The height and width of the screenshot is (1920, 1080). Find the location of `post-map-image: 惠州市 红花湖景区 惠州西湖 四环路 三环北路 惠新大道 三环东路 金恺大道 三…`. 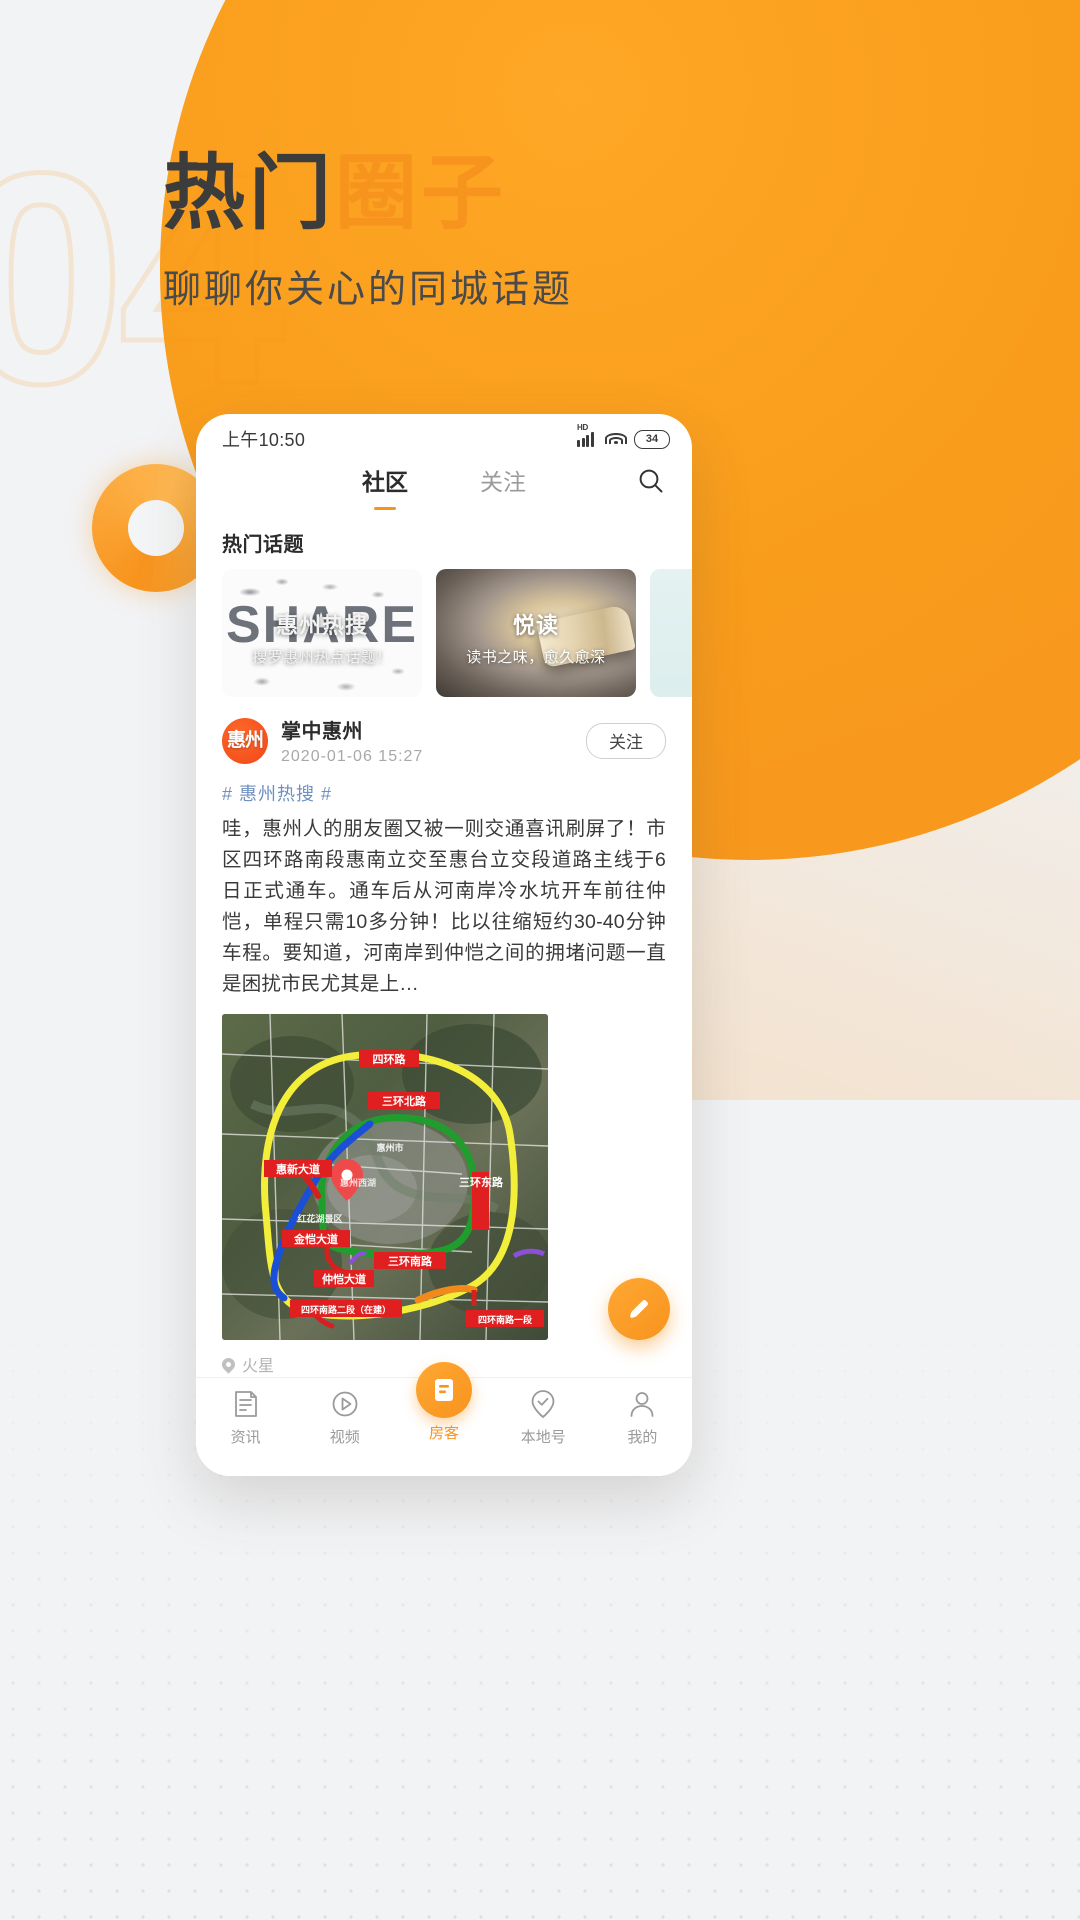

post-map-image: 惠州市 红花湖景区 惠州西湖 四环路 三环北路 惠新大道 三环东路 金恺大道 三… is located at coordinates (385, 1177).